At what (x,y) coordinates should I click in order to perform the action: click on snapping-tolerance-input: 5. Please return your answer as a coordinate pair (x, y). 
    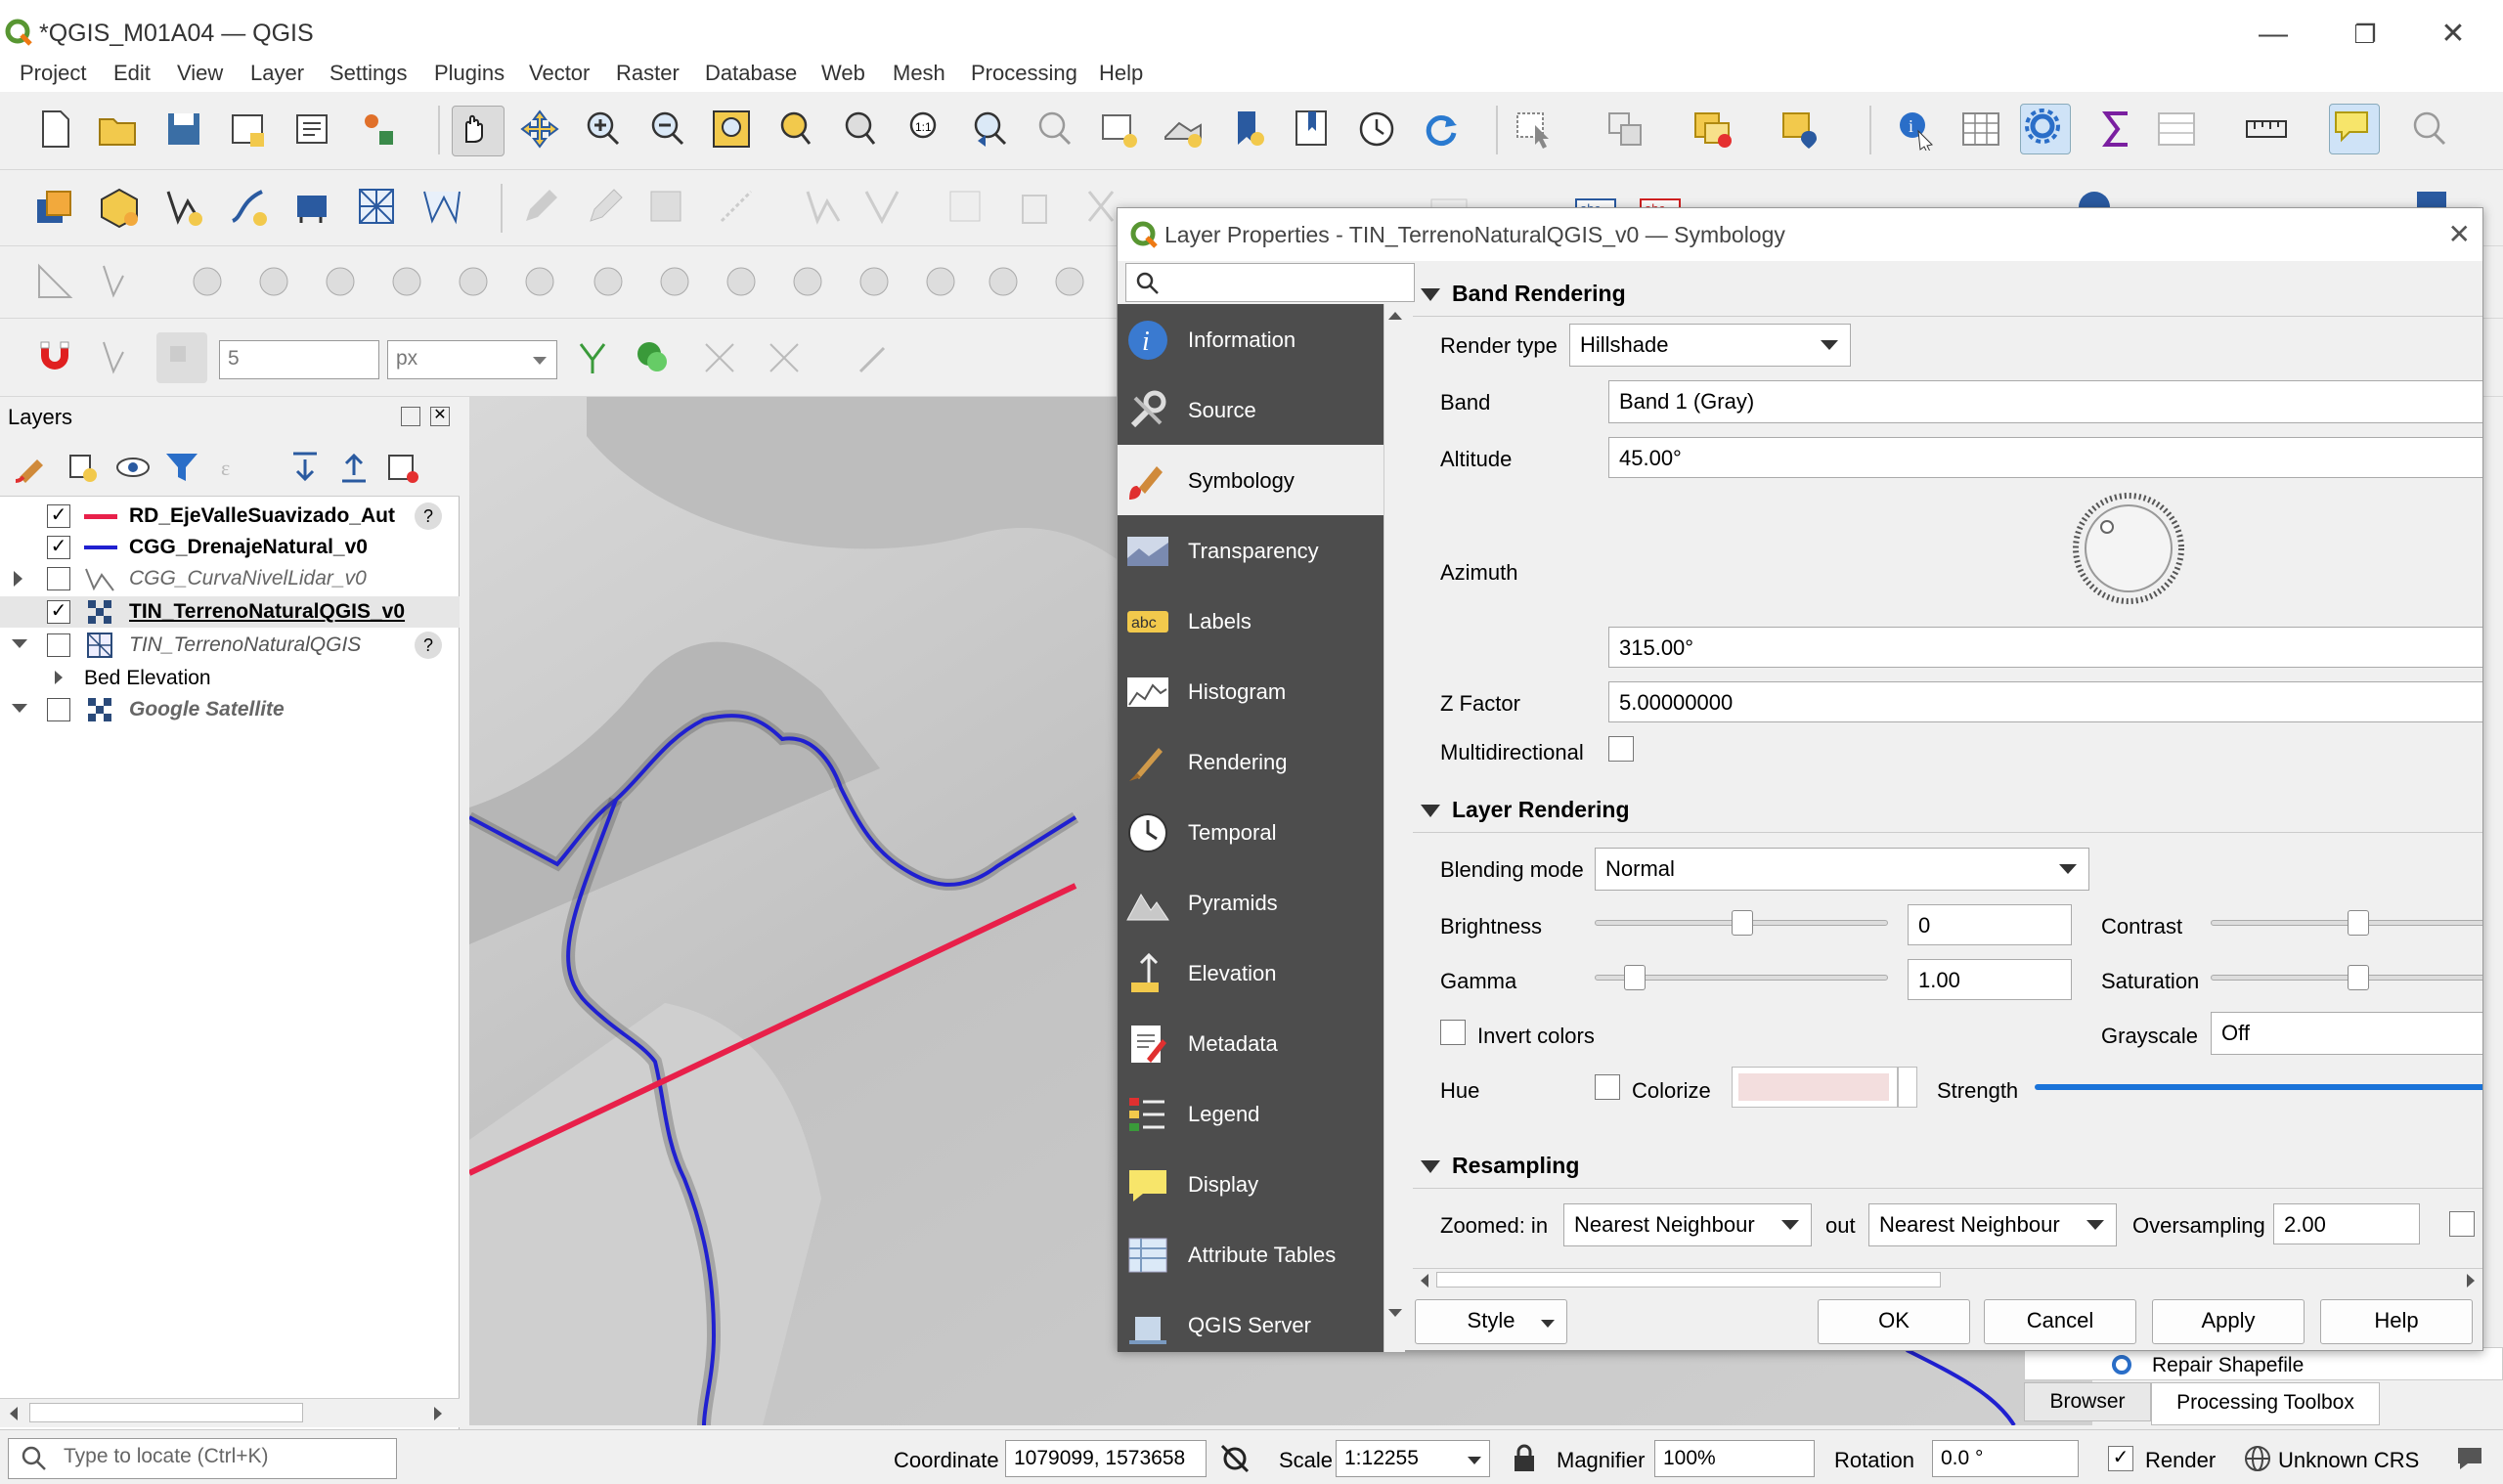
    Looking at the image, I should click on (299, 359).